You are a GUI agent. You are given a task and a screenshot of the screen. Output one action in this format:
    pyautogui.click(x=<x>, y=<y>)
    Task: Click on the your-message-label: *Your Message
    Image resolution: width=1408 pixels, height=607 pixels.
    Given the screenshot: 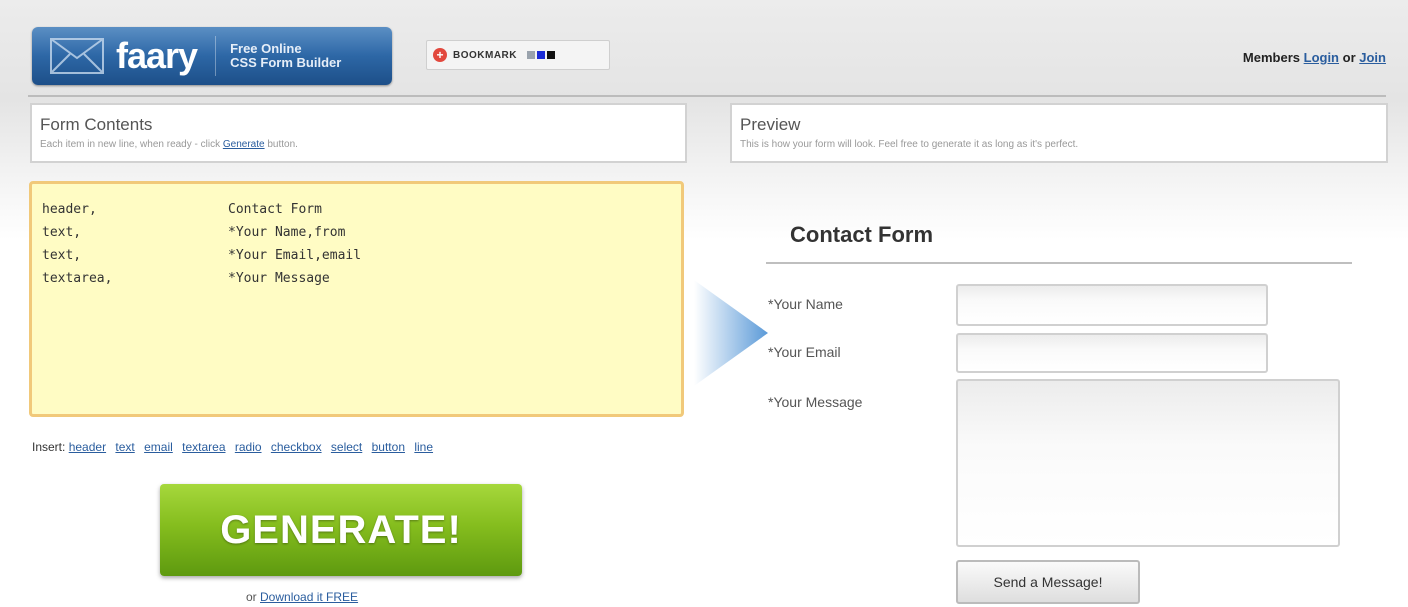 What is the action you would take?
    pyautogui.click(x=815, y=402)
    